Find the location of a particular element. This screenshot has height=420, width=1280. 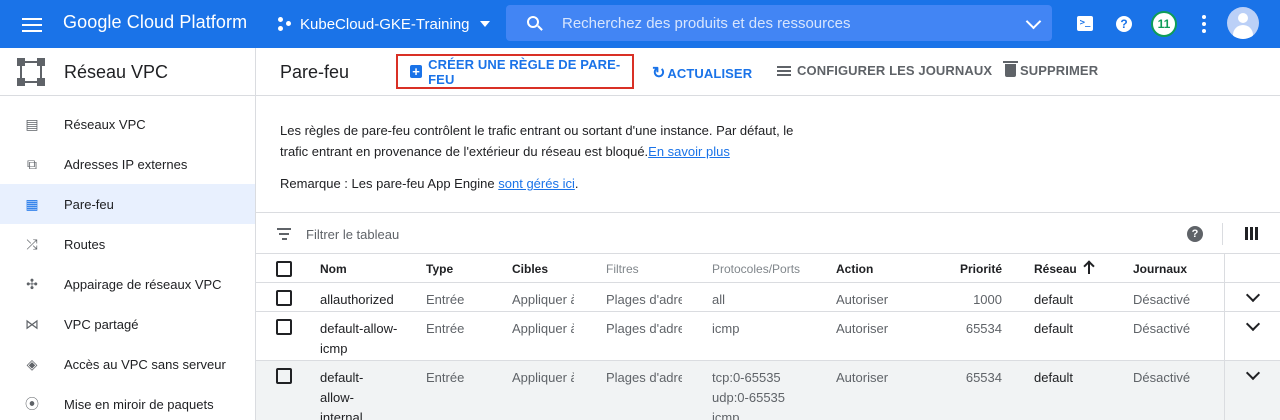

sidebar-item-reseaux-vpc: ▤ Réseaux VPC is located at coordinates (127, 124).